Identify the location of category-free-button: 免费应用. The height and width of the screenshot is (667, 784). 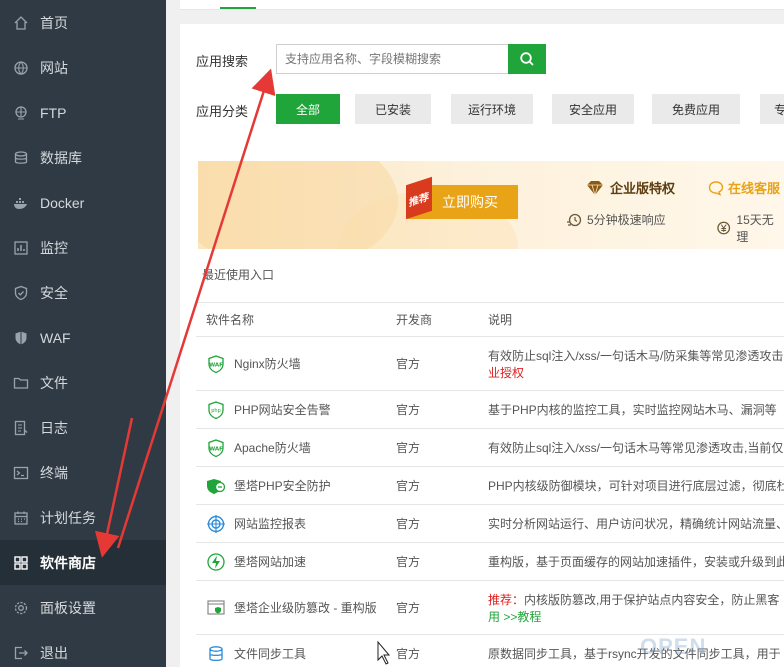
(696, 109).